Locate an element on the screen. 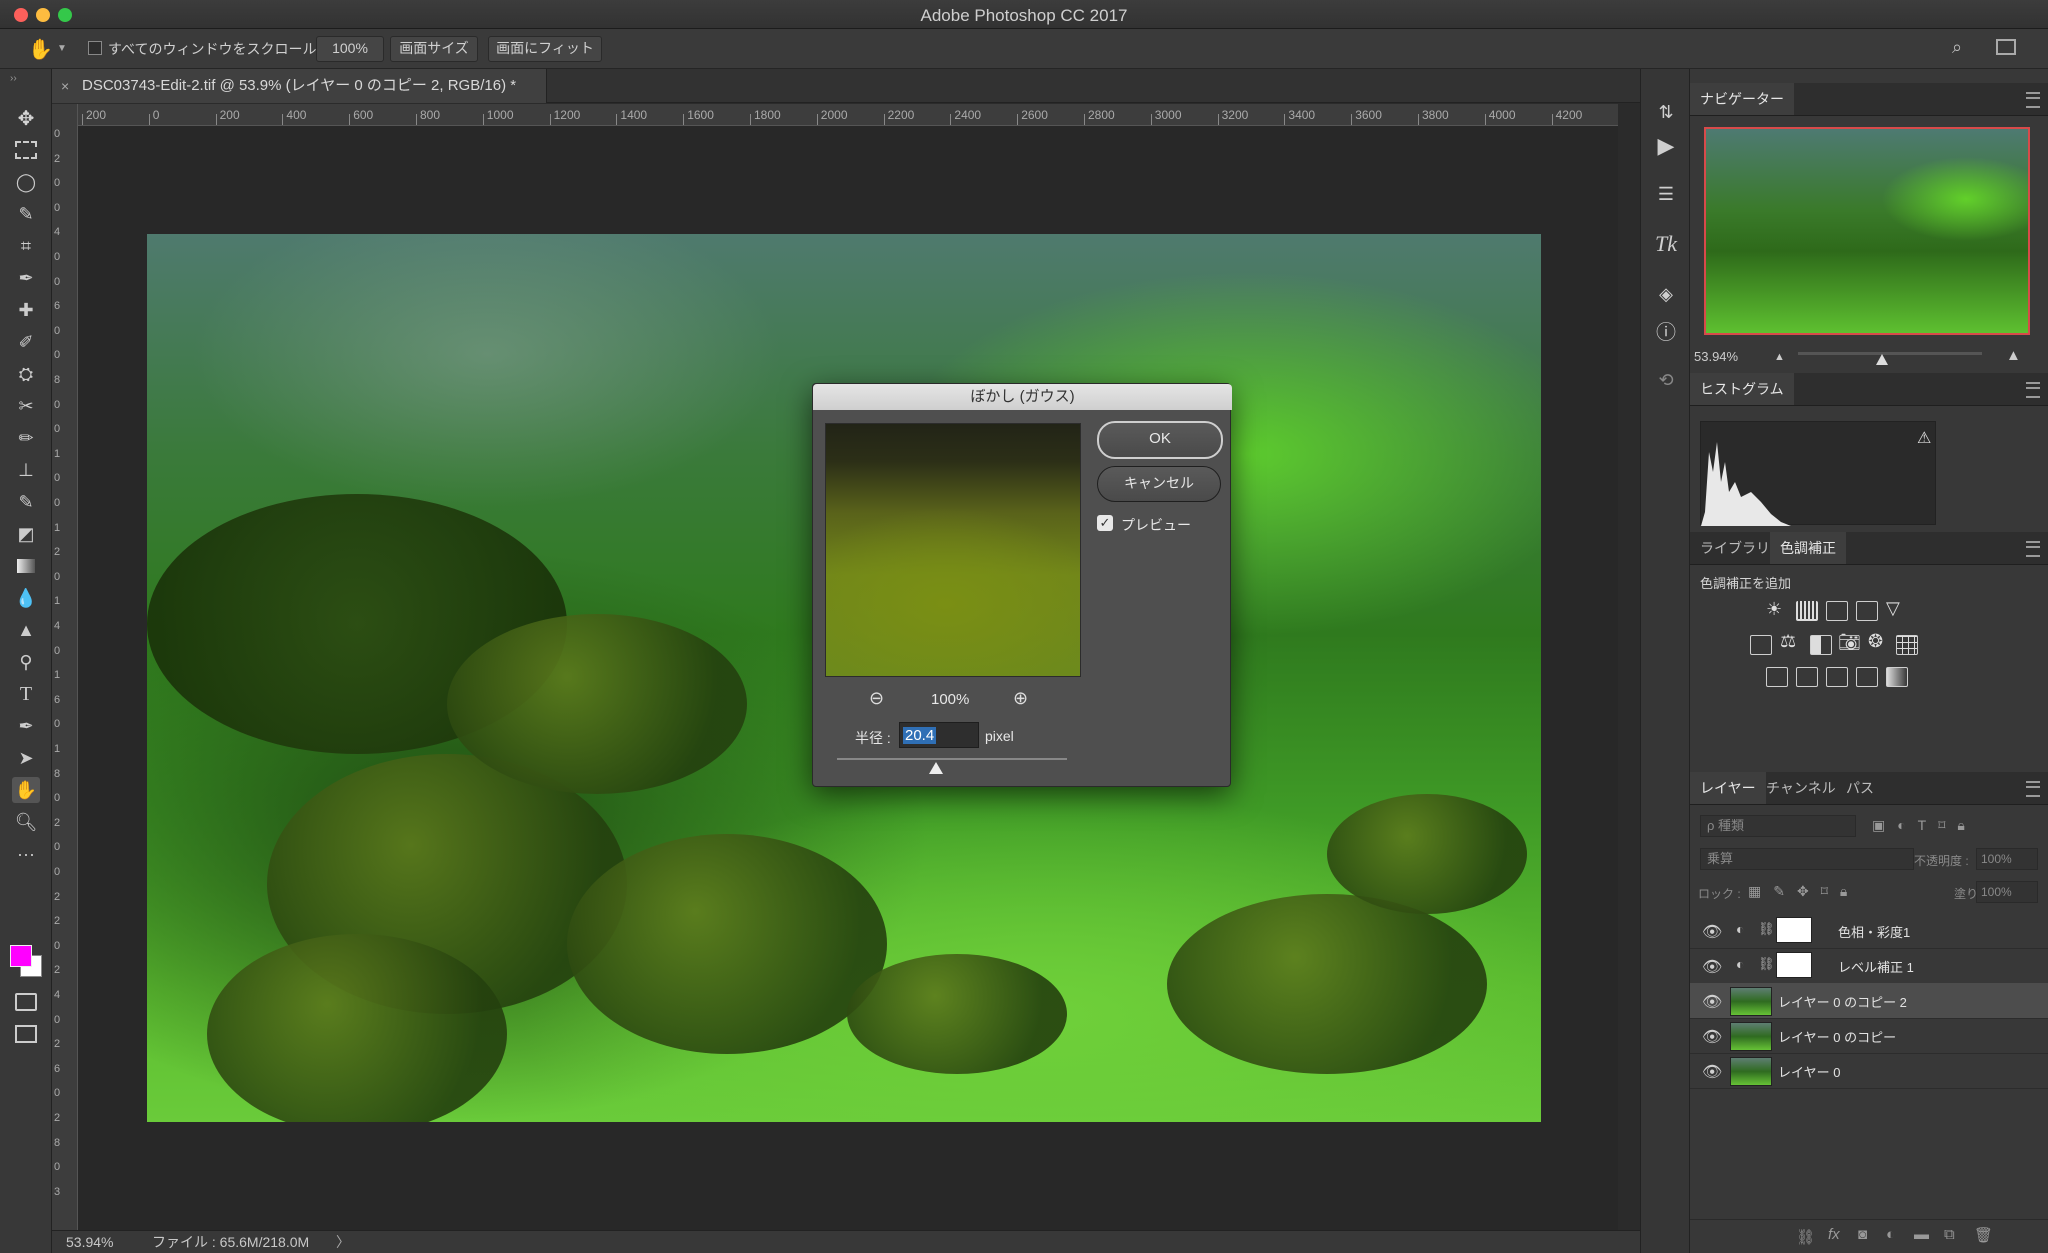 Image resolution: width=2048 pixels, height=1253 pixels. link-layers-icon: ⛓ is located at coordinates (1805, 1237).